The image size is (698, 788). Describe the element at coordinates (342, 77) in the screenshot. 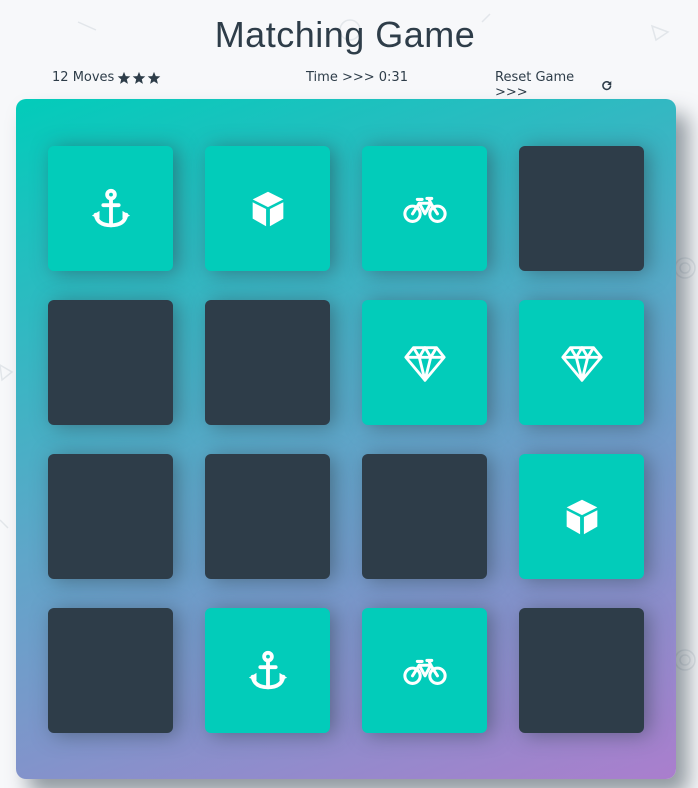

I see `timer-label: Time >>>` at that location.